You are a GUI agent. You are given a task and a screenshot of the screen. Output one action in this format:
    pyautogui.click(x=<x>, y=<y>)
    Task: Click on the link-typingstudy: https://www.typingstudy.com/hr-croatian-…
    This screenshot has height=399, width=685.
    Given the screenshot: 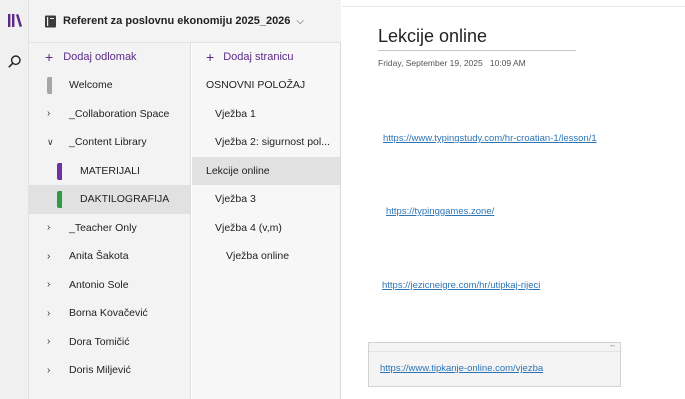 What is the action you would take?
    pyautogui.click(x=490, y=138)
    